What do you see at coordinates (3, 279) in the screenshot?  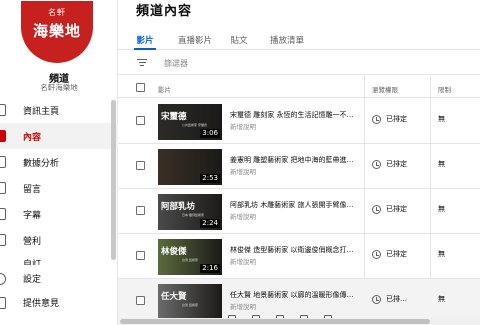 I see `settings-icon` at bounding box center [3, 279].